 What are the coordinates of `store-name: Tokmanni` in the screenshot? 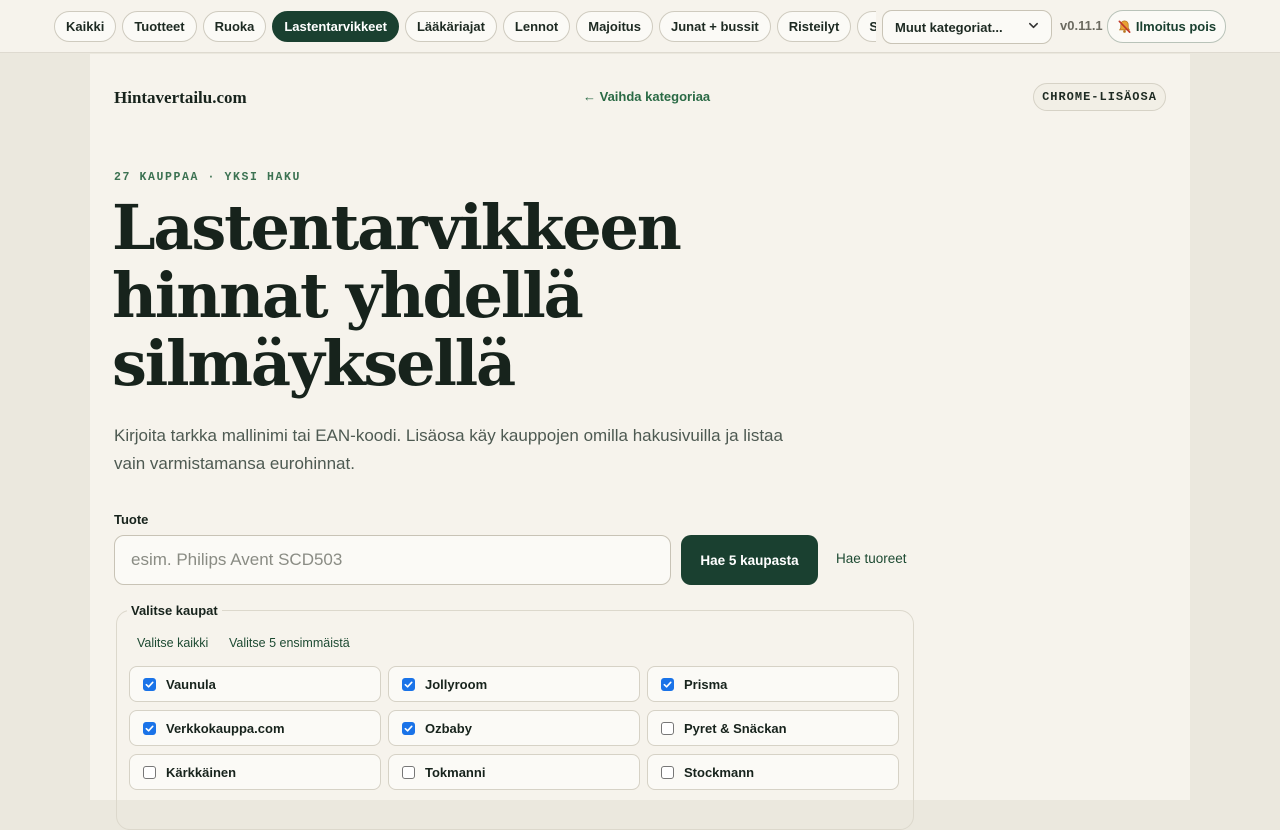 It's located at (455, 772).